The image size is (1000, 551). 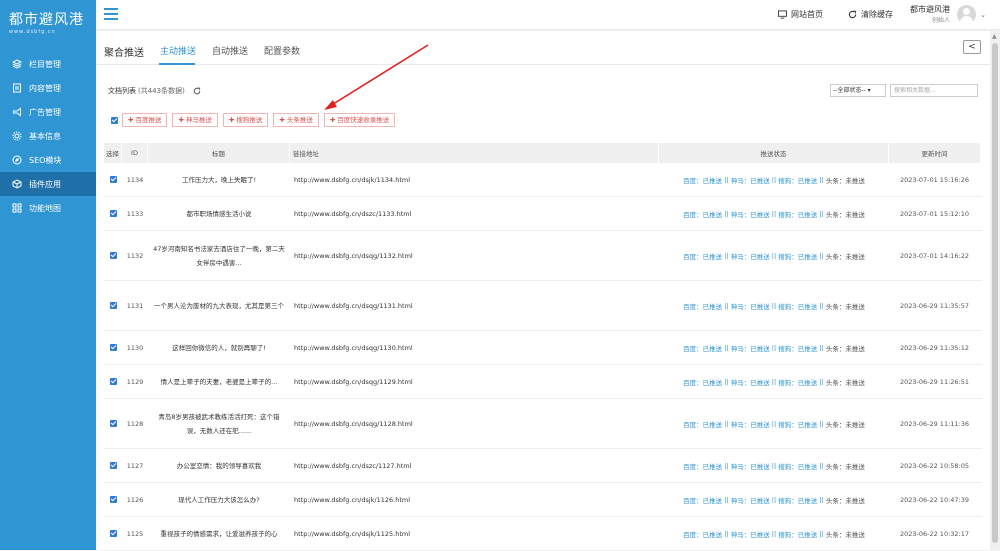 What do you see at coordinates (282, 50) in the screenshot?
I see `tab-config: 配置参数` at bounding box center [282, 50].